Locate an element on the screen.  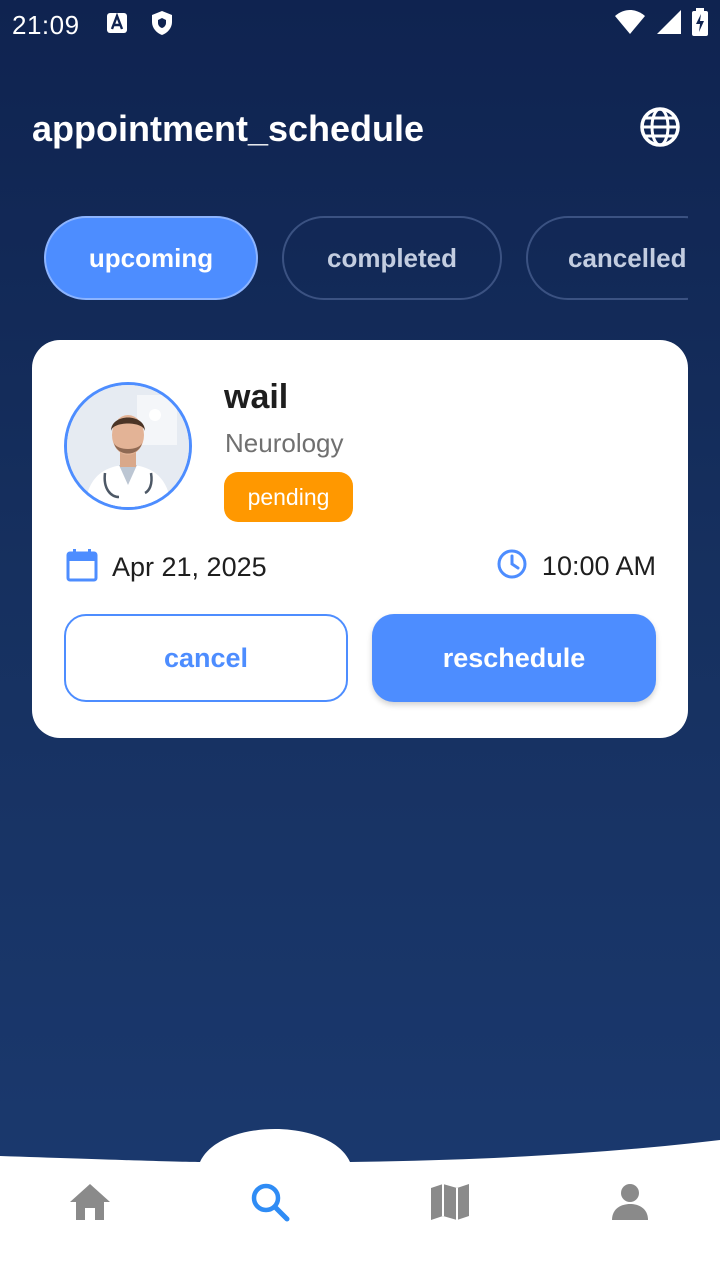
appointment-date: Apr 21, 2025 is located at coordinates (166, 567).